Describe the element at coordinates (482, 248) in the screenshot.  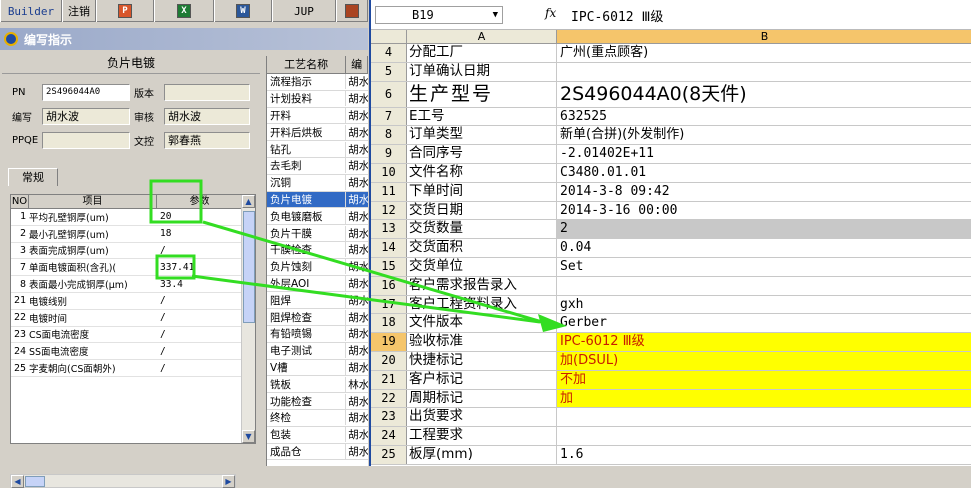
I see `cell-a: 交货面积` at that location.